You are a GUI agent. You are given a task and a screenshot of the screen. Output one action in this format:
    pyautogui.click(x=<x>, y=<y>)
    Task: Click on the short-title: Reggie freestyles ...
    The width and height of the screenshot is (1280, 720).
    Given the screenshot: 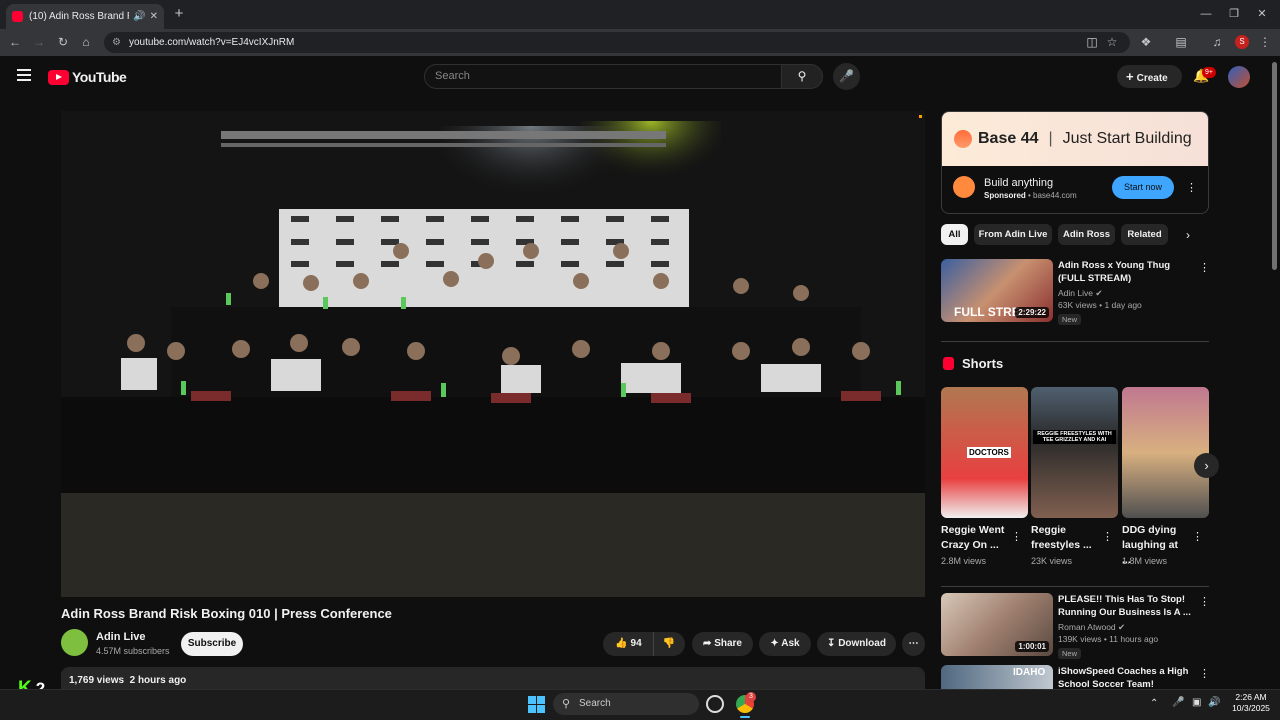 What is the action you would take?
    pyautogui.click(x=1063, y=538)
    